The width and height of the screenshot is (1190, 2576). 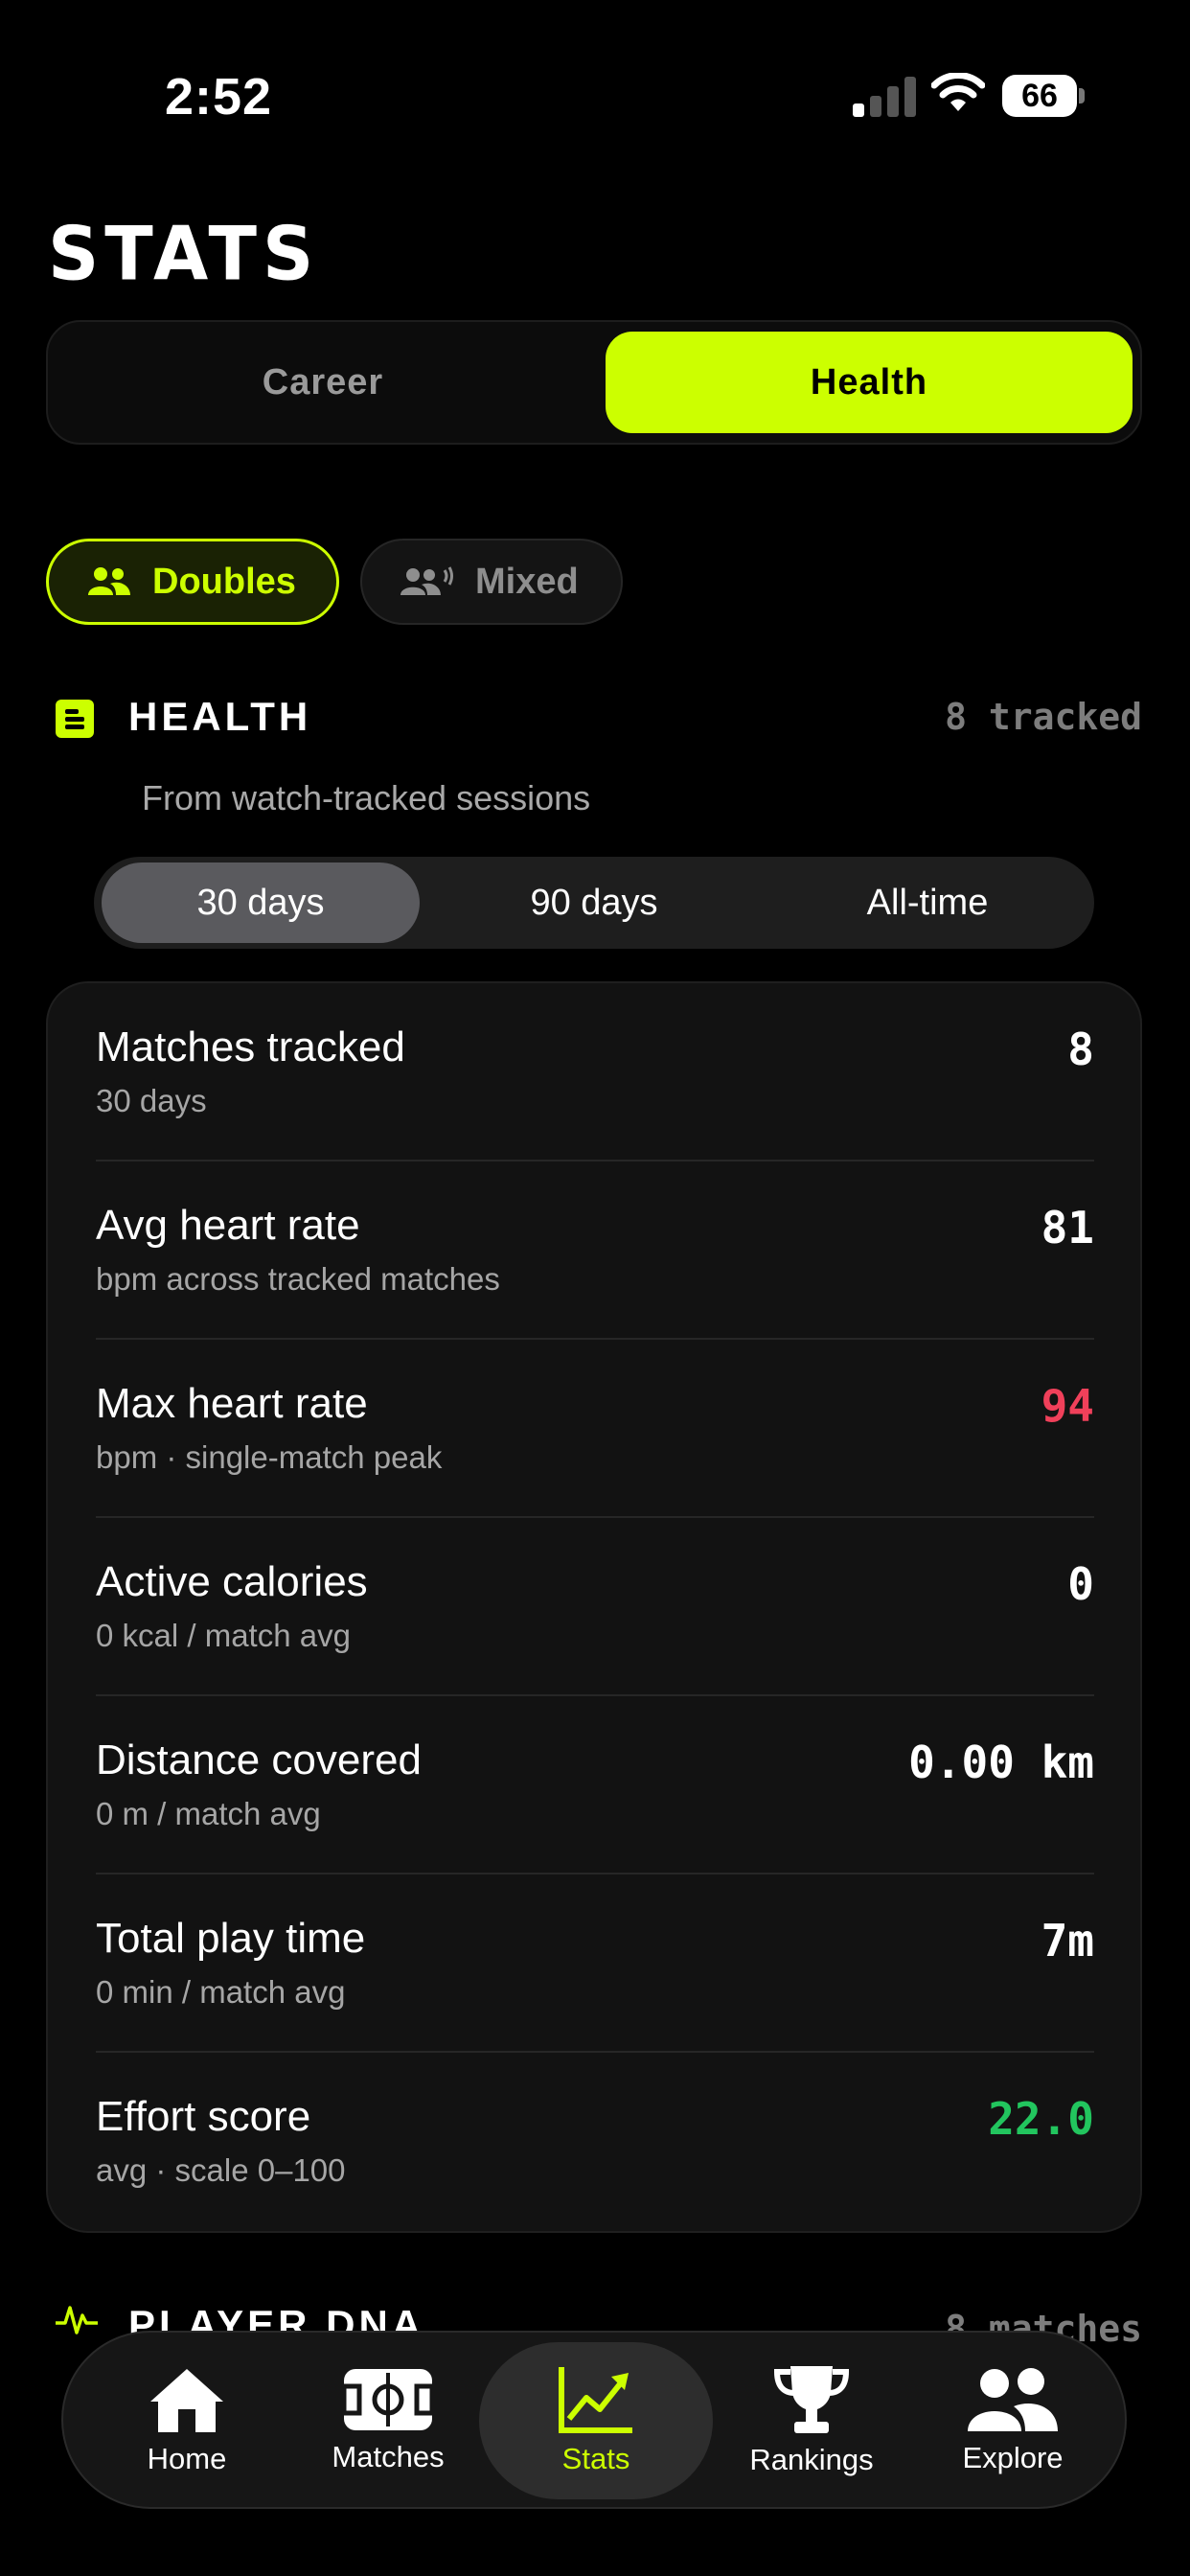 What do you see at coordinates (231, 1938) in the screenshot?
I see `stat-label: Total play time` at bounding box center [231, 1938].